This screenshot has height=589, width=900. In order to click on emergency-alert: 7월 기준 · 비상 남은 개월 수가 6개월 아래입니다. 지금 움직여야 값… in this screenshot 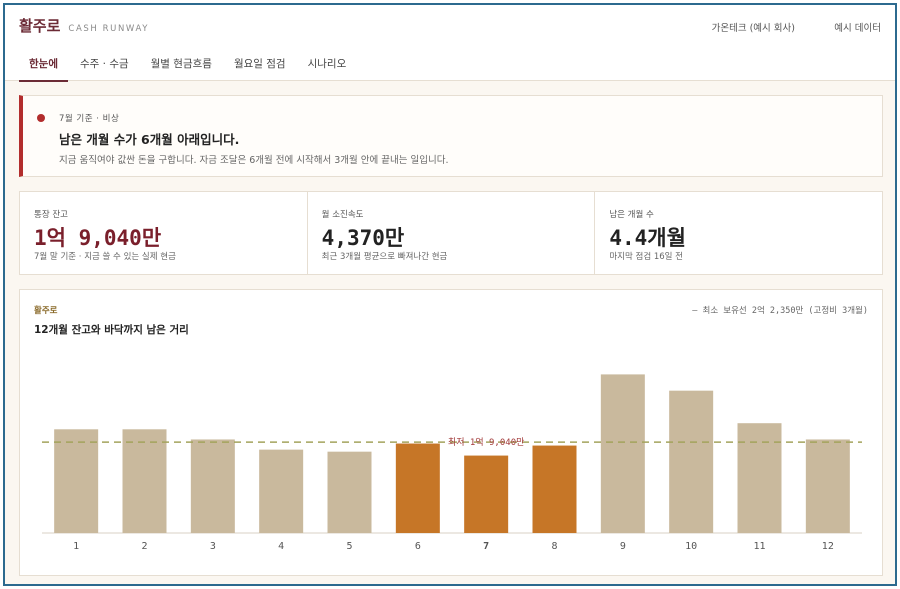, I will do `click(451, 136)`.